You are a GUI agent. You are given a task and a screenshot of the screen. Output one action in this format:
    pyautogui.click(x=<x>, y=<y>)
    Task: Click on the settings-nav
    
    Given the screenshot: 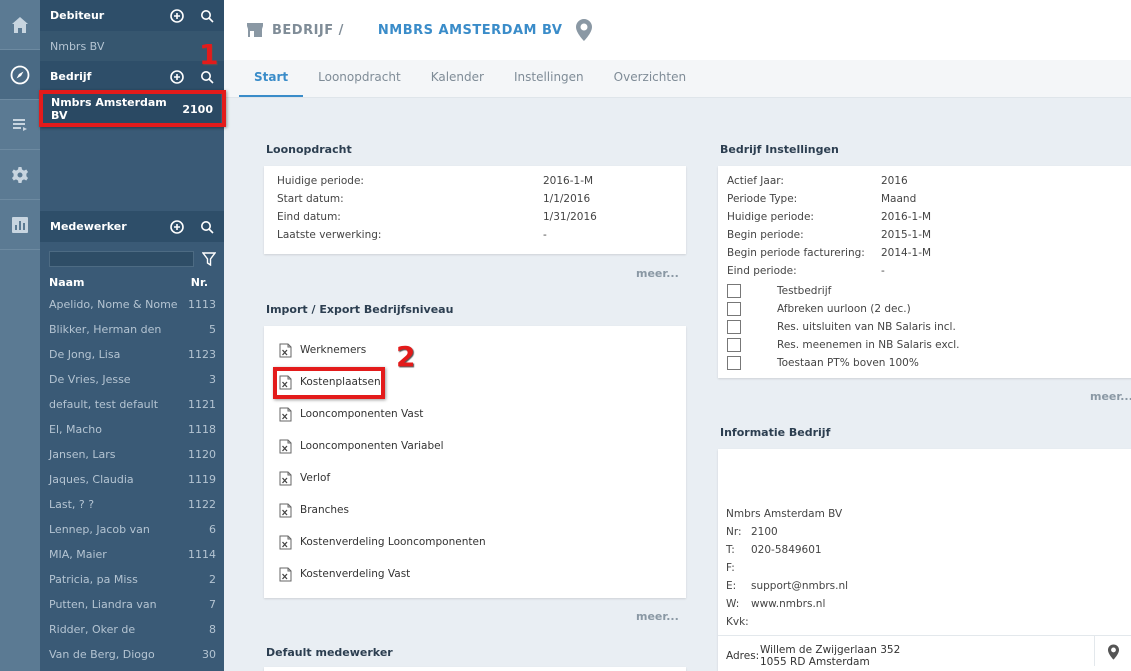 What is the action you would take?
    pyautogui.click(x=20, y=175)
    